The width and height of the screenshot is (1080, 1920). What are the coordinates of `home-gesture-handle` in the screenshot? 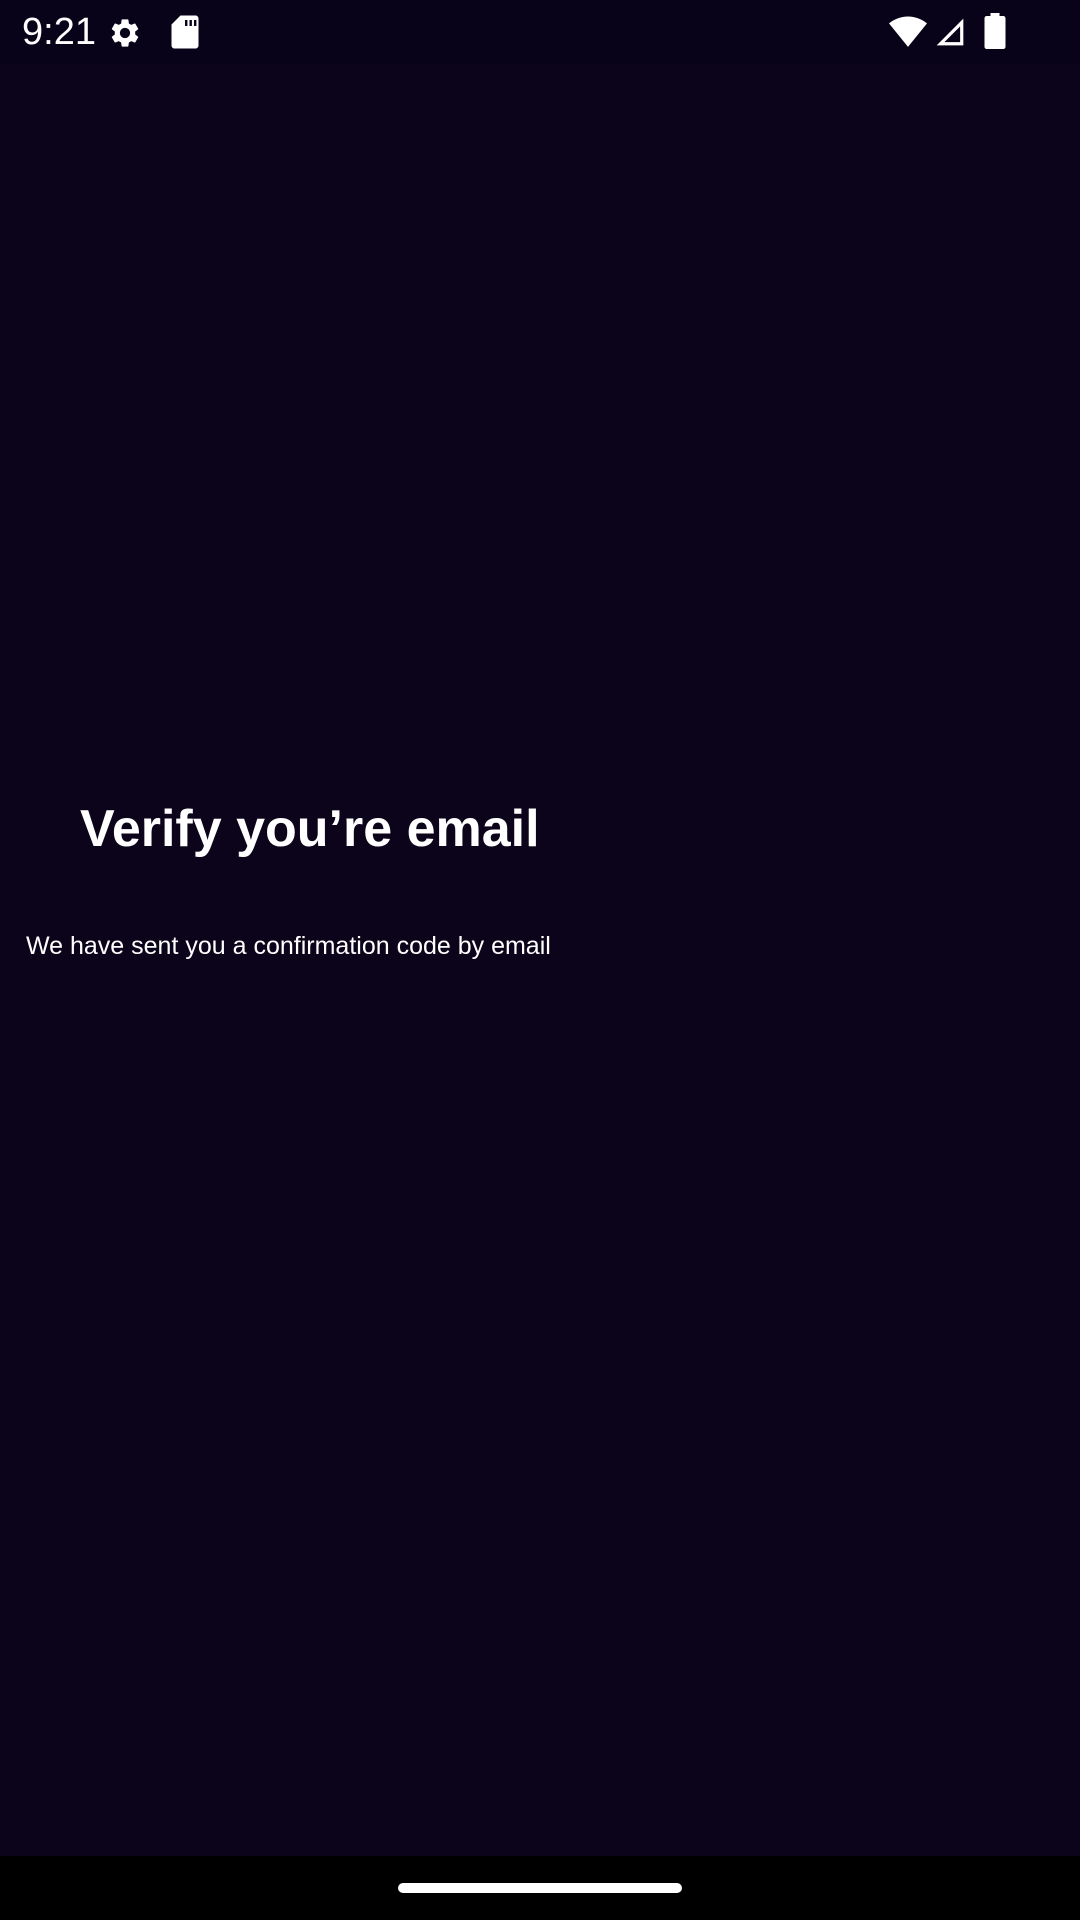 It's located at (540, 1888).